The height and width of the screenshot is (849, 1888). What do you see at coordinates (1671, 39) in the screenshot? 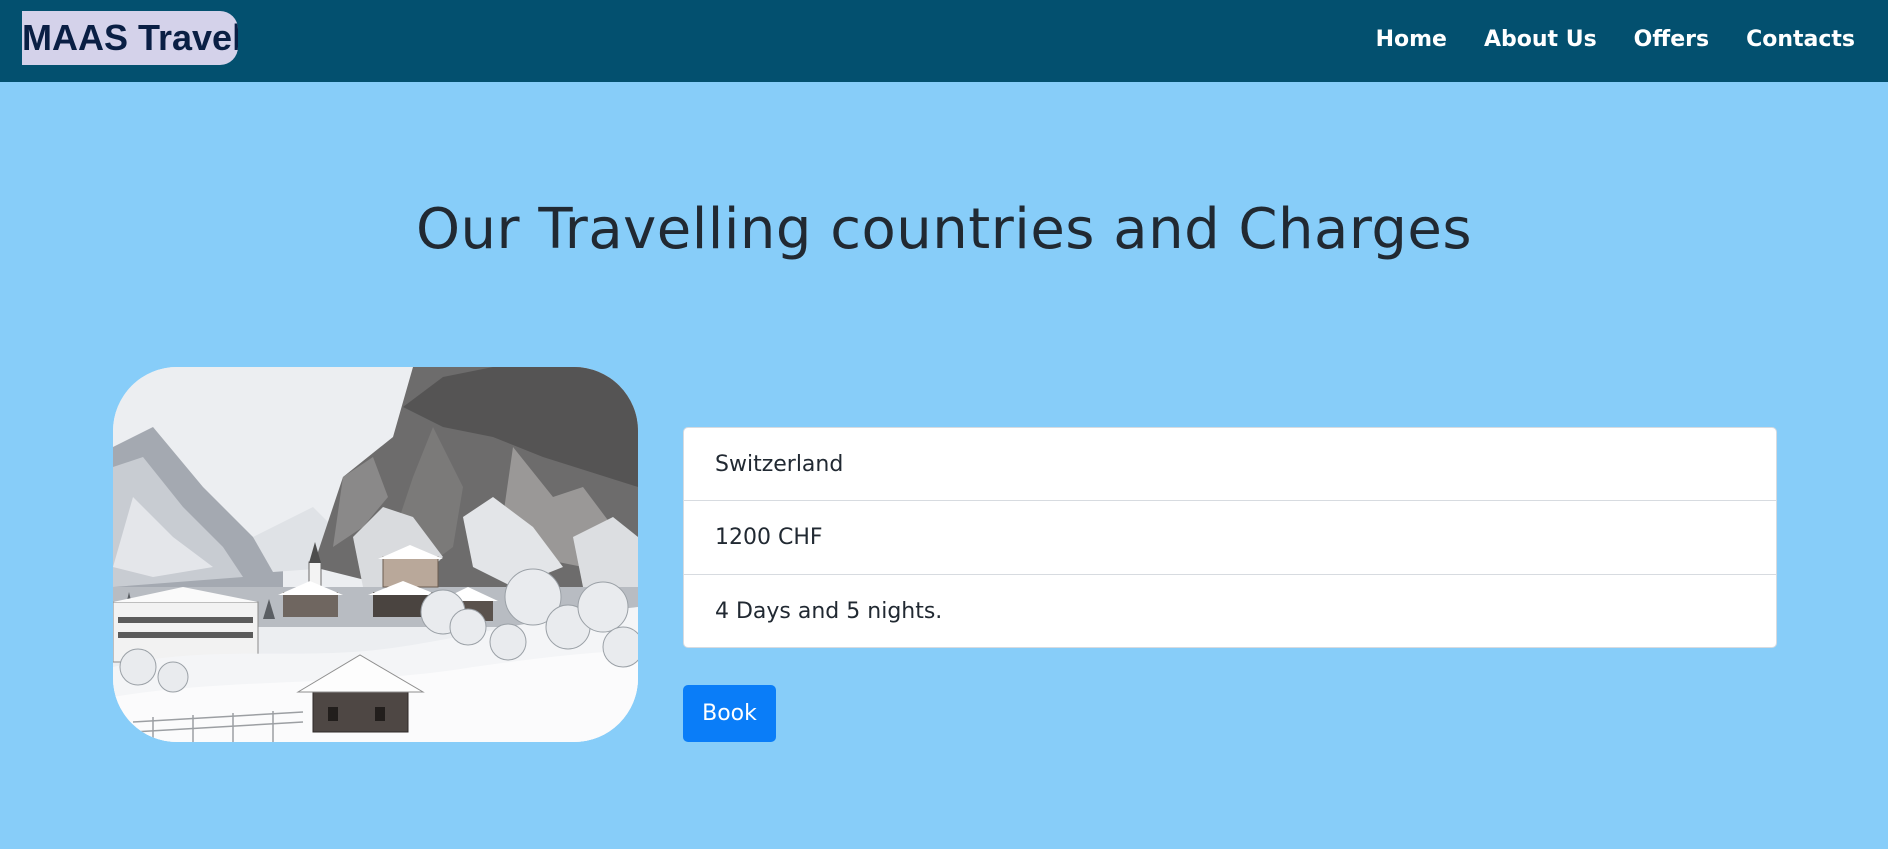
I see `nav-link-offers: Offers` at bounding box center [1671, 39].